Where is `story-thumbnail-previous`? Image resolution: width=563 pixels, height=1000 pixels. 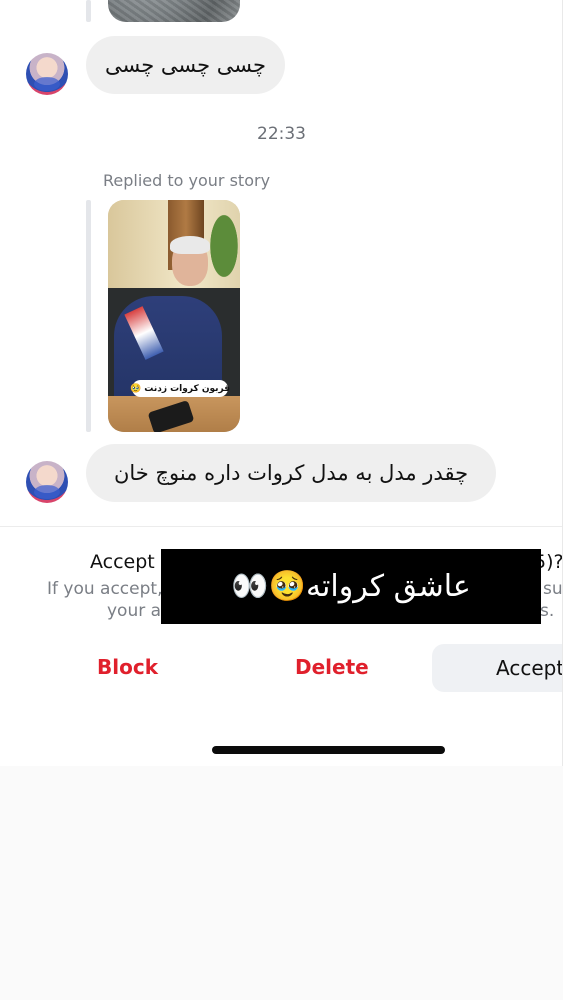
story-thumbnail-previous is located at coordinates (174, 11).